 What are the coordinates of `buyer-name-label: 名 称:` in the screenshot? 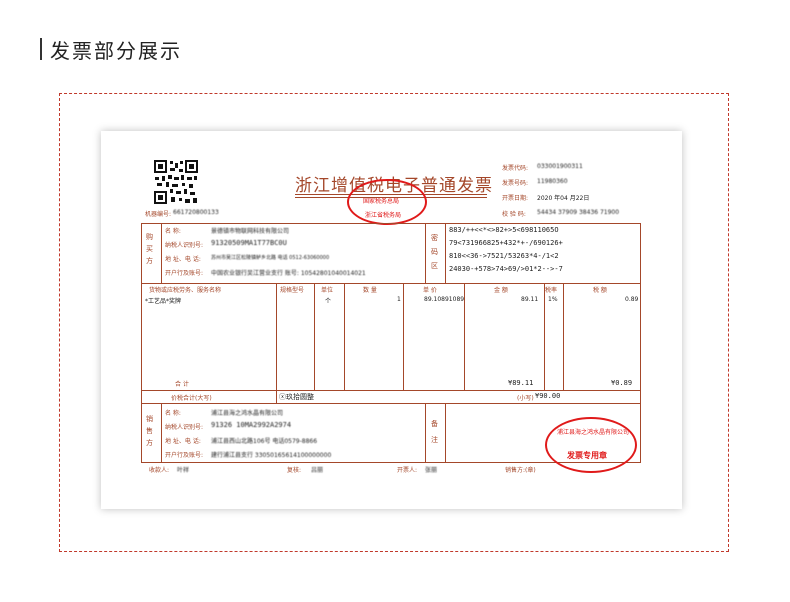 It's located at (173, 231).